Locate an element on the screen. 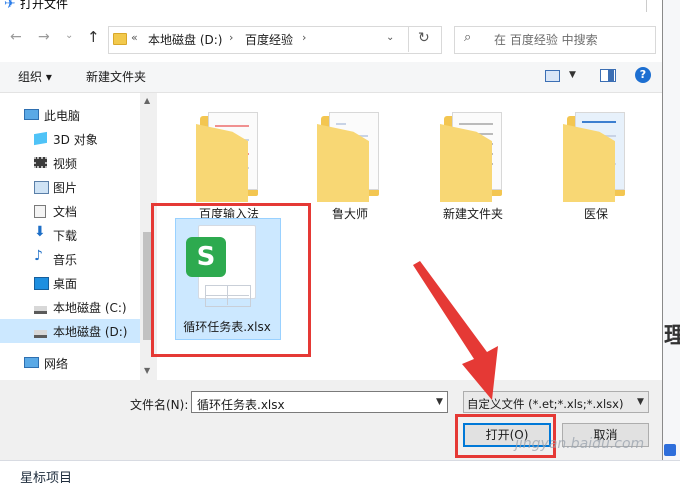  annotation-arrow is located at coordinates (455, 330).